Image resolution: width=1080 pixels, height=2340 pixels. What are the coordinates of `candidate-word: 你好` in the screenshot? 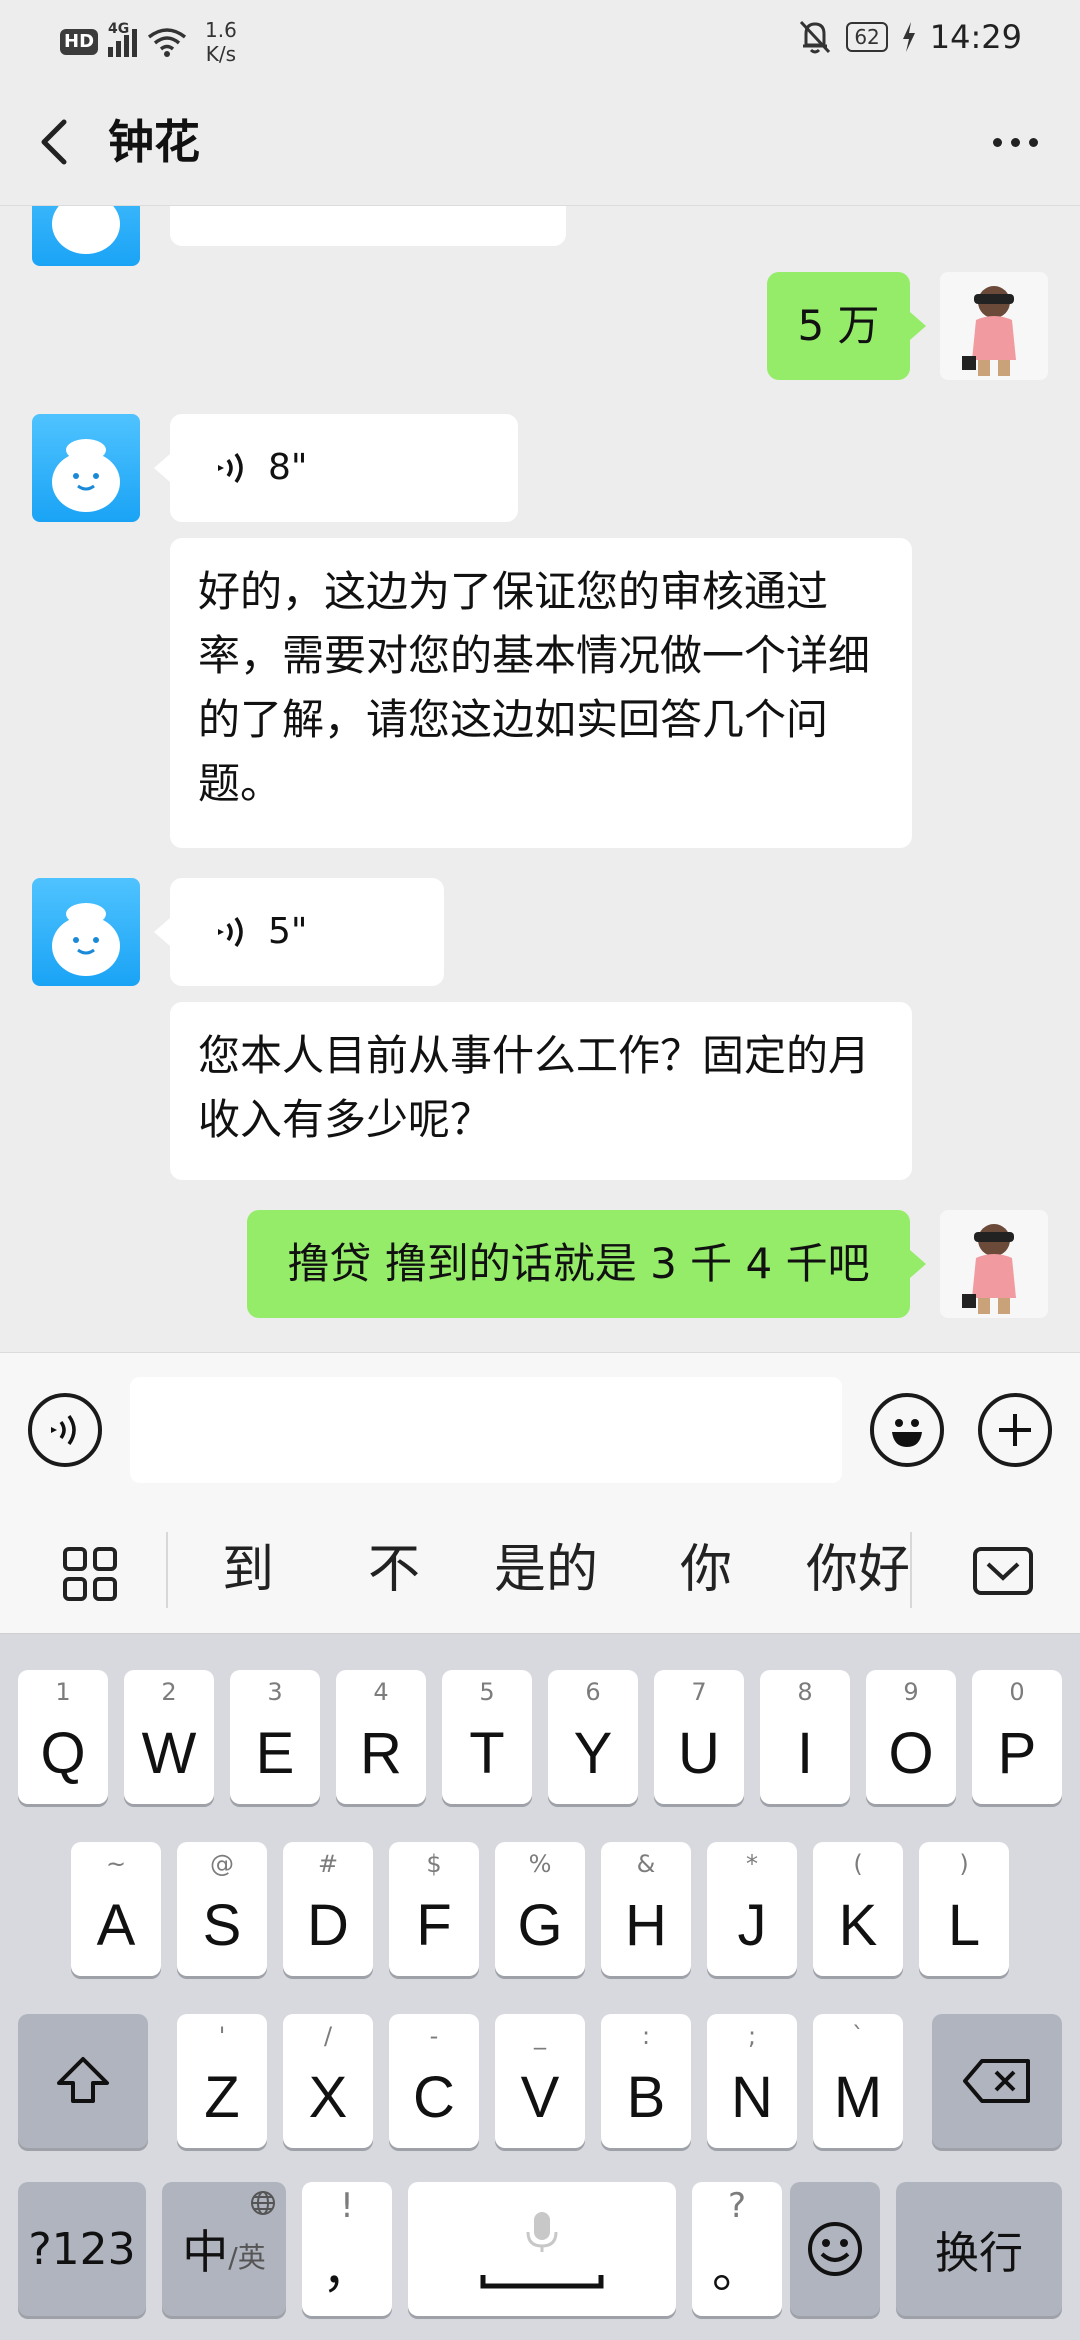 It's located at (859, 1570).